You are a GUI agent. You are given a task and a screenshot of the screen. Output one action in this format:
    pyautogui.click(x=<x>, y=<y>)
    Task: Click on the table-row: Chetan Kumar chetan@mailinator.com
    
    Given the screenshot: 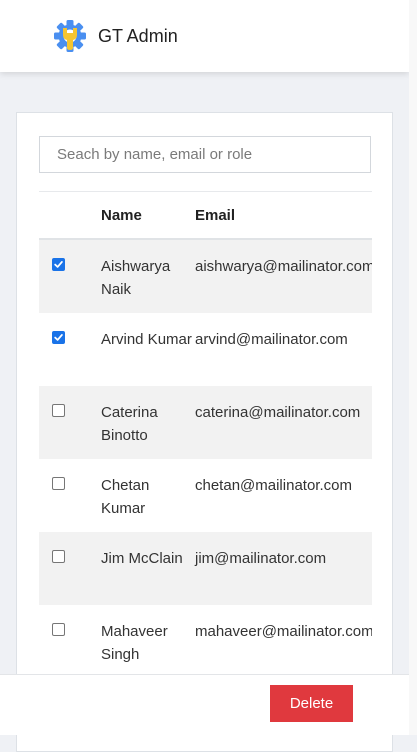 What is the action you would take?
    pyautogui.click(x=205, y=495)
    